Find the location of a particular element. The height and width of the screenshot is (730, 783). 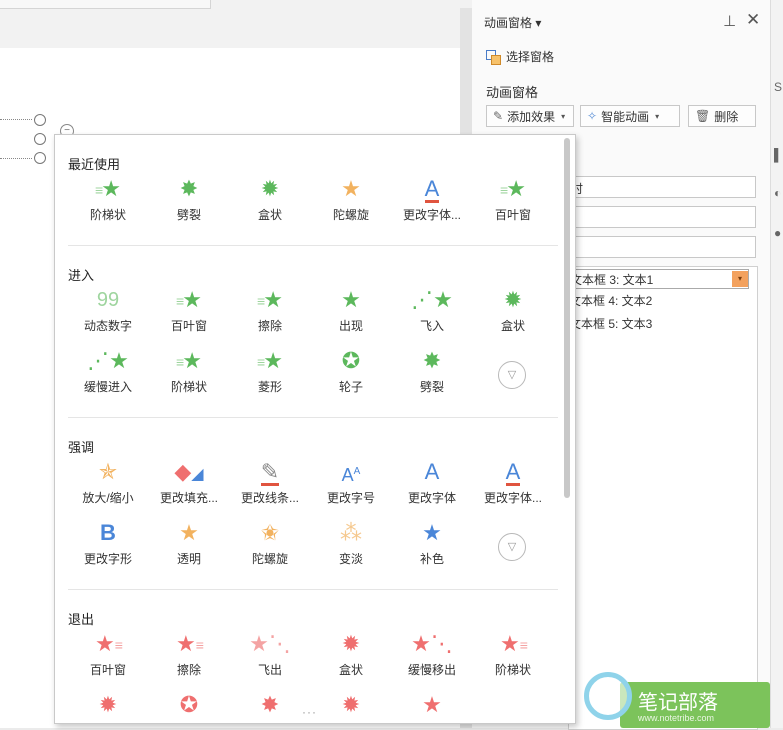

effect-item: ★≡ 百叶窗 is located at coordinates (108, 654).